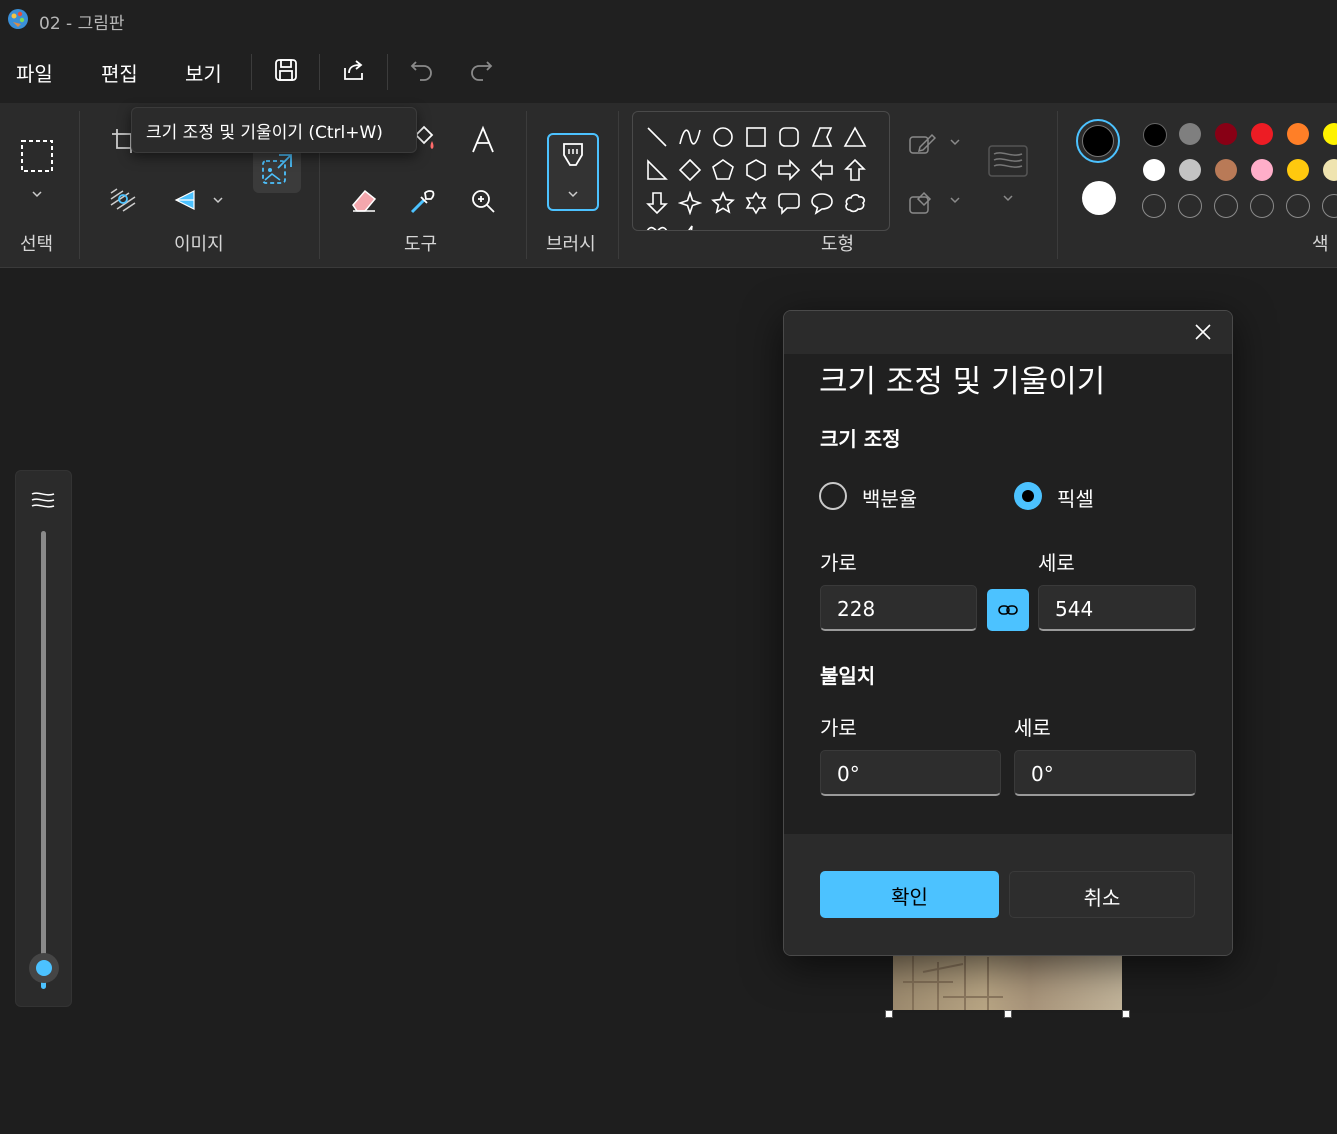 This screenshot has height=1134, width=1337. What do you see at coordinates (481, 70) in the screenshot?
I see `redo-icon` at bounding box center [481, 70].